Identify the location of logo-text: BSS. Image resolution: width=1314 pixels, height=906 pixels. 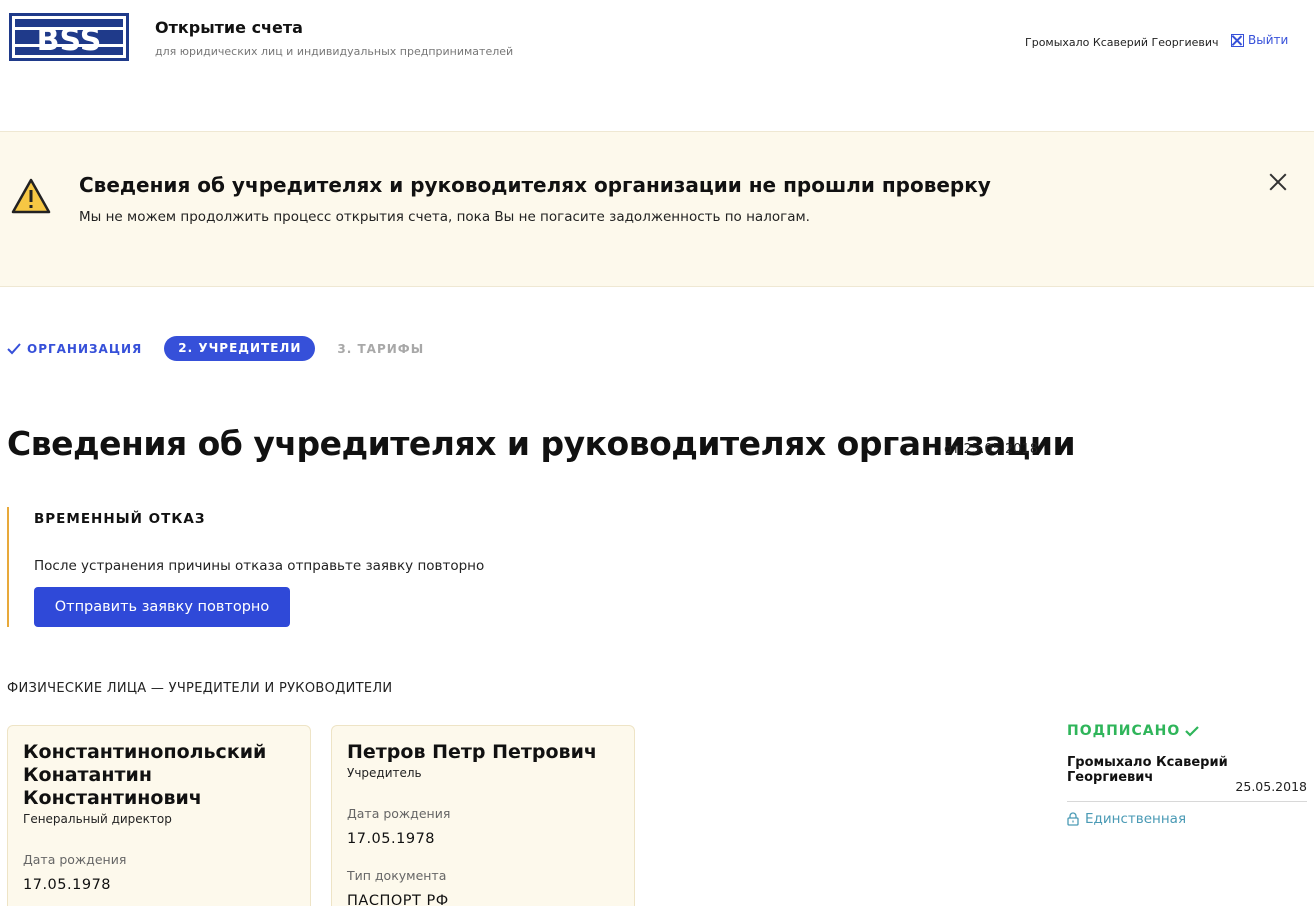
(69, 40).